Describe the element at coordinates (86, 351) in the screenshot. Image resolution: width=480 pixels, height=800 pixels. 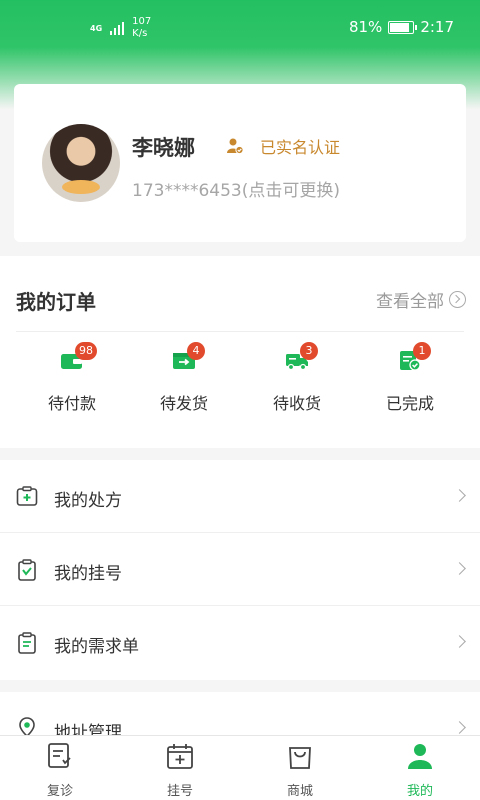
I see `badge-count: 98` at that location.